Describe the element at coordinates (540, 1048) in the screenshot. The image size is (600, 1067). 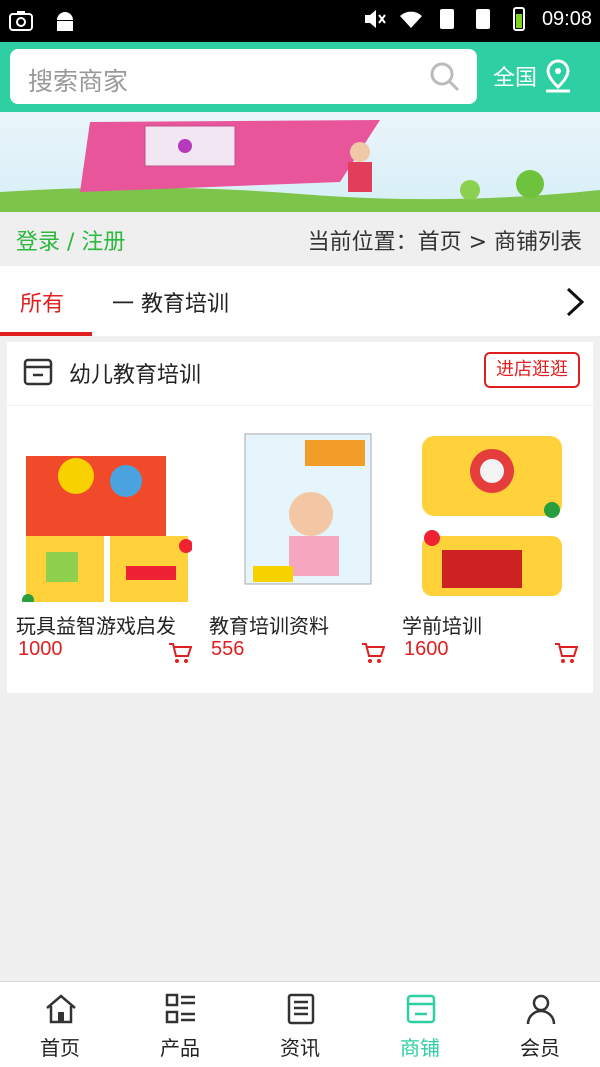
I see `nav-member-label: 会员` at that location.